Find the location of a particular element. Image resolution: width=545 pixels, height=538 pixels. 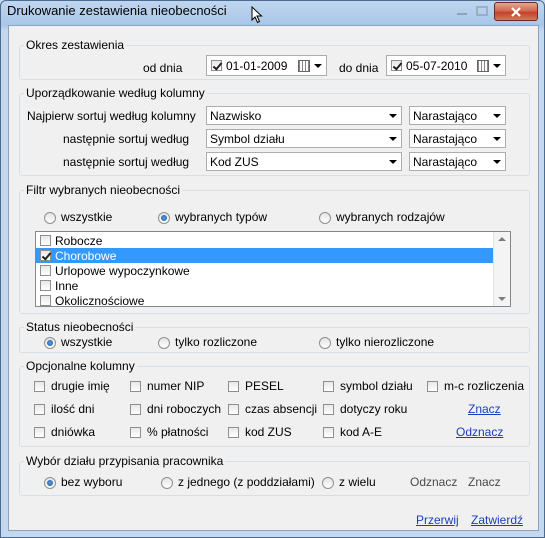

column-daily-rate-label: dniówka is located at coordinates (73, 432).